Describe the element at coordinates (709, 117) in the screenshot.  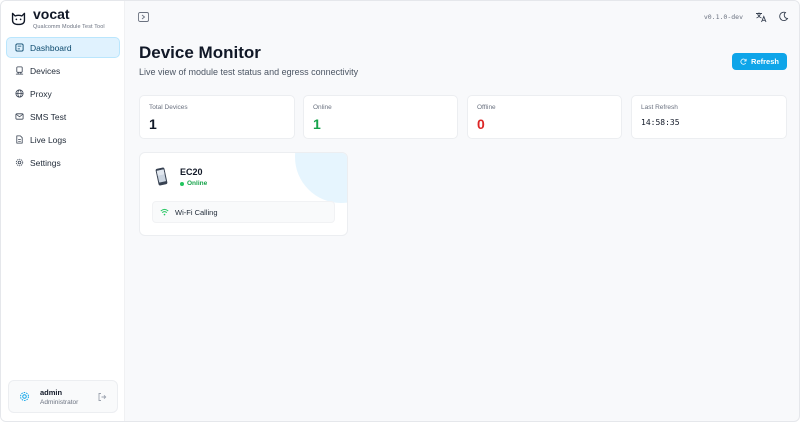
I see `stat-last-refresh: Last Refresh 14:58:35` at that location.